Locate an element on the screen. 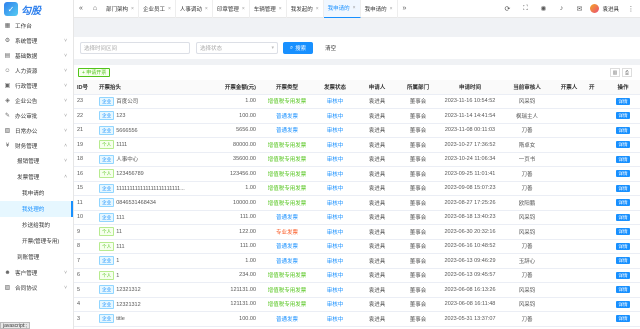 This screenshot has width=640, height=329. username: 袁进具 is located at coordinates (610, 9).